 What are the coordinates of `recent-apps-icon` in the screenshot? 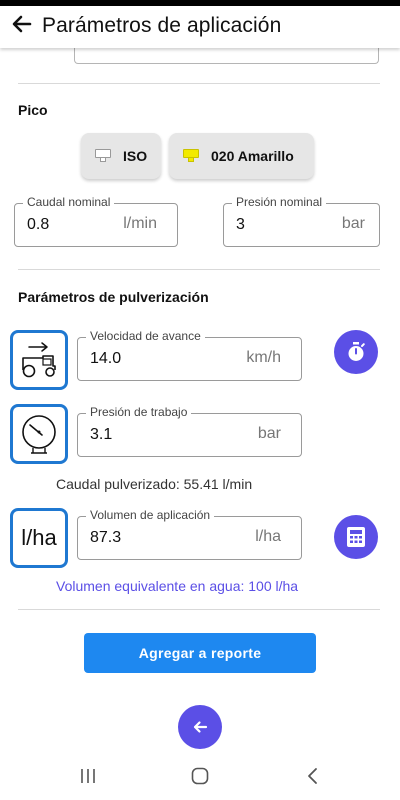 It's located at (88, 776).